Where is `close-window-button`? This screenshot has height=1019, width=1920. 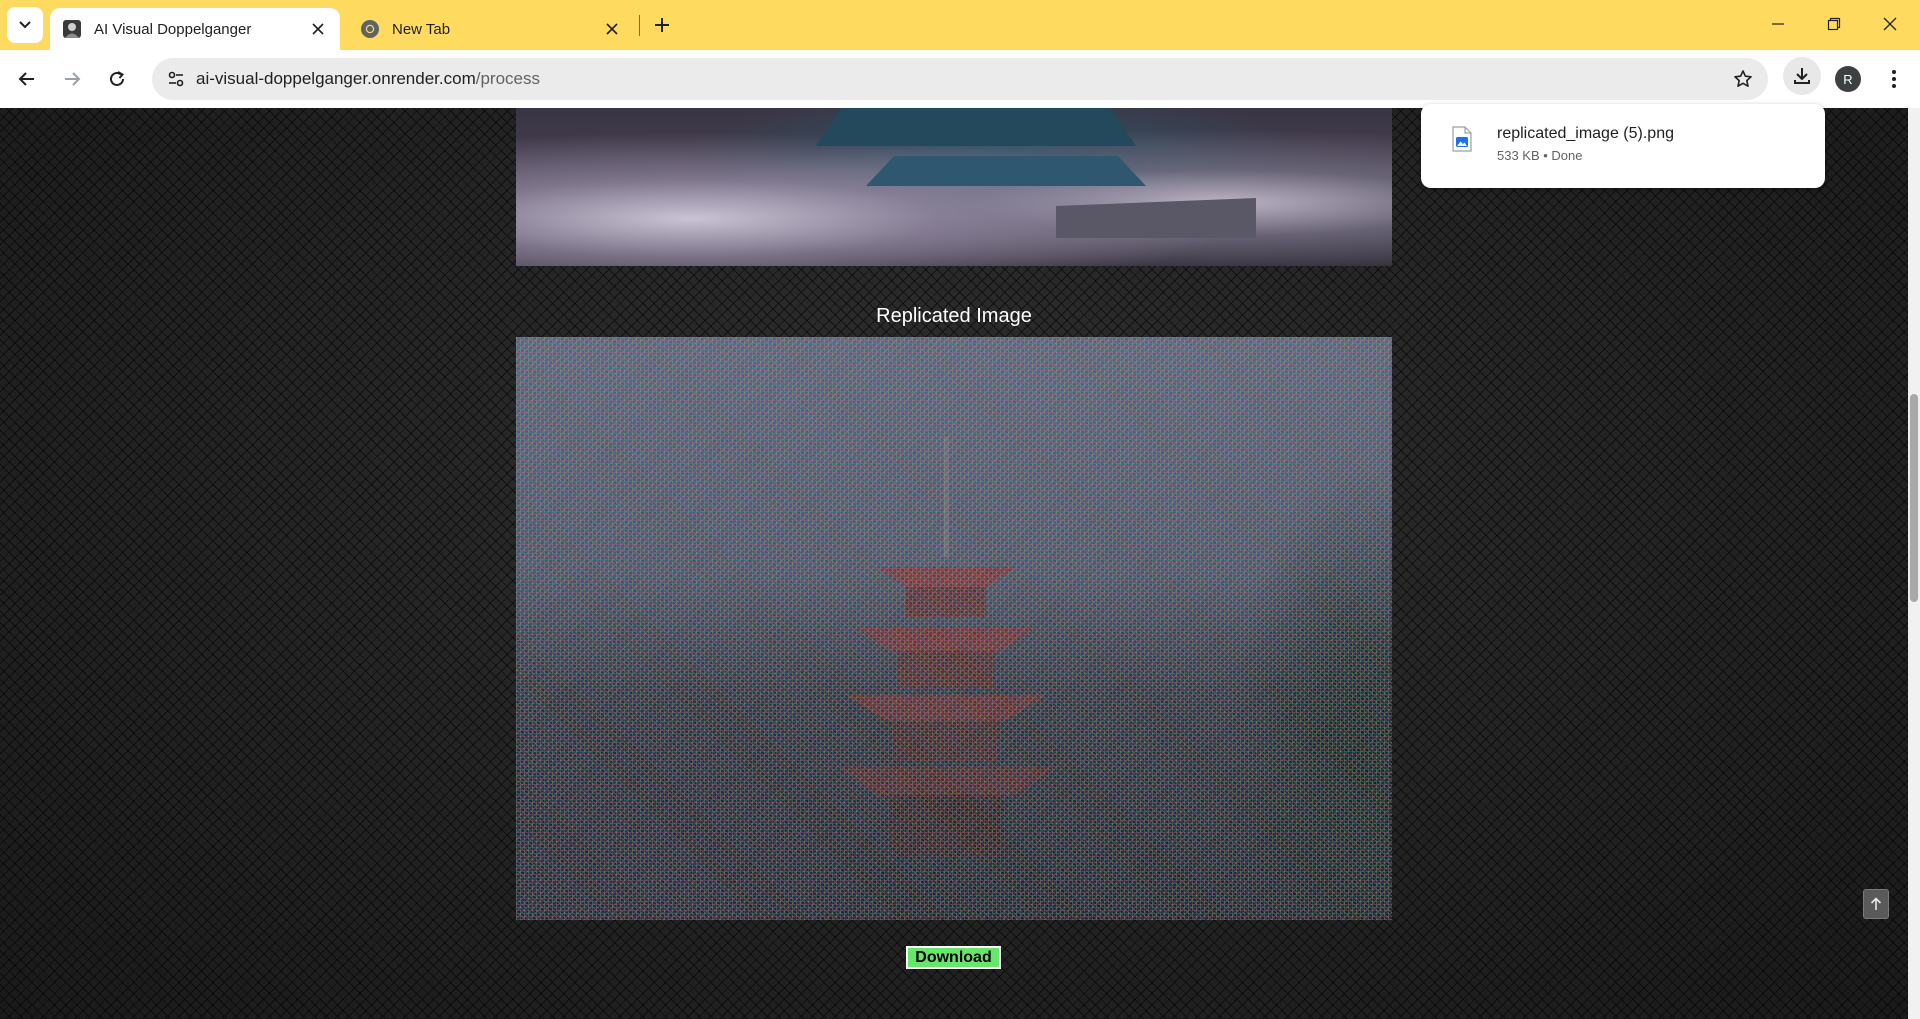 close-window-button is located at coordinates (1890, 24).